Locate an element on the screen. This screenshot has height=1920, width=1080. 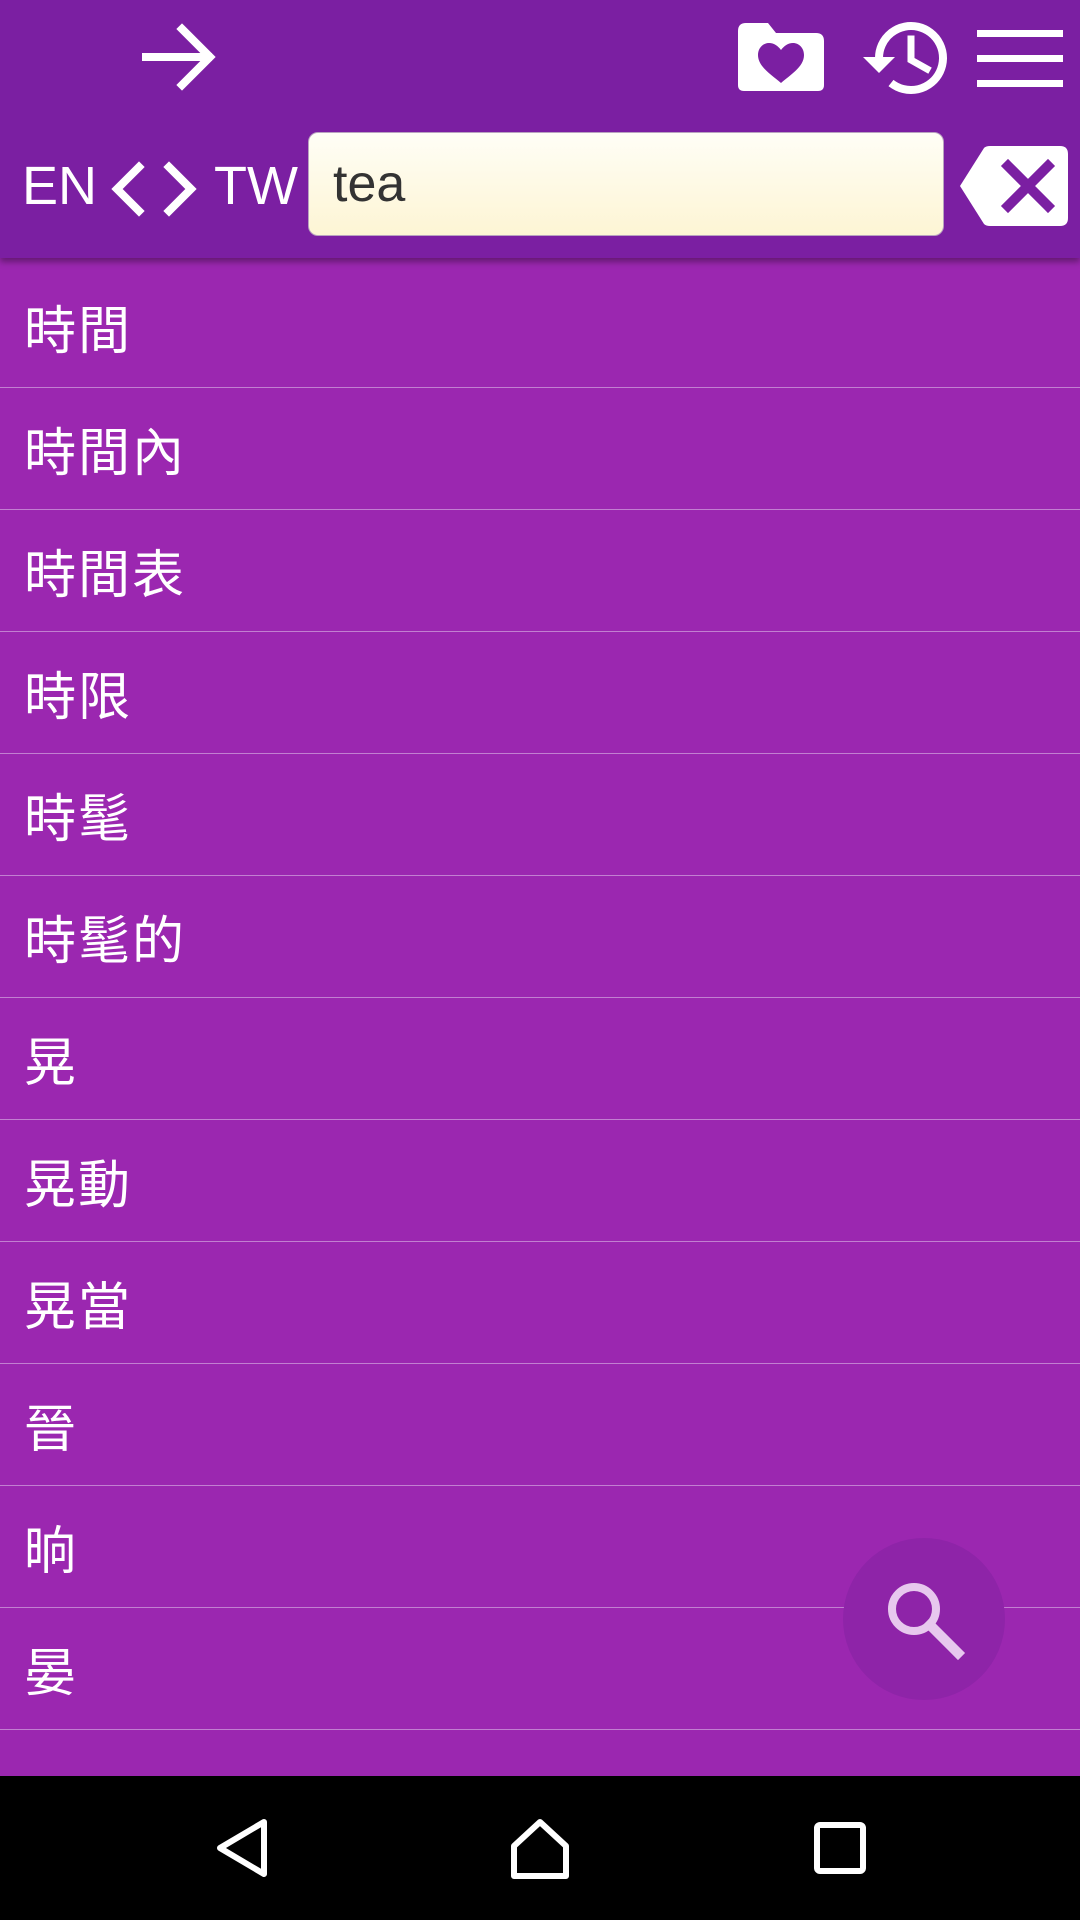
result-row: 時髦的 is located at coordinates (540, 937).